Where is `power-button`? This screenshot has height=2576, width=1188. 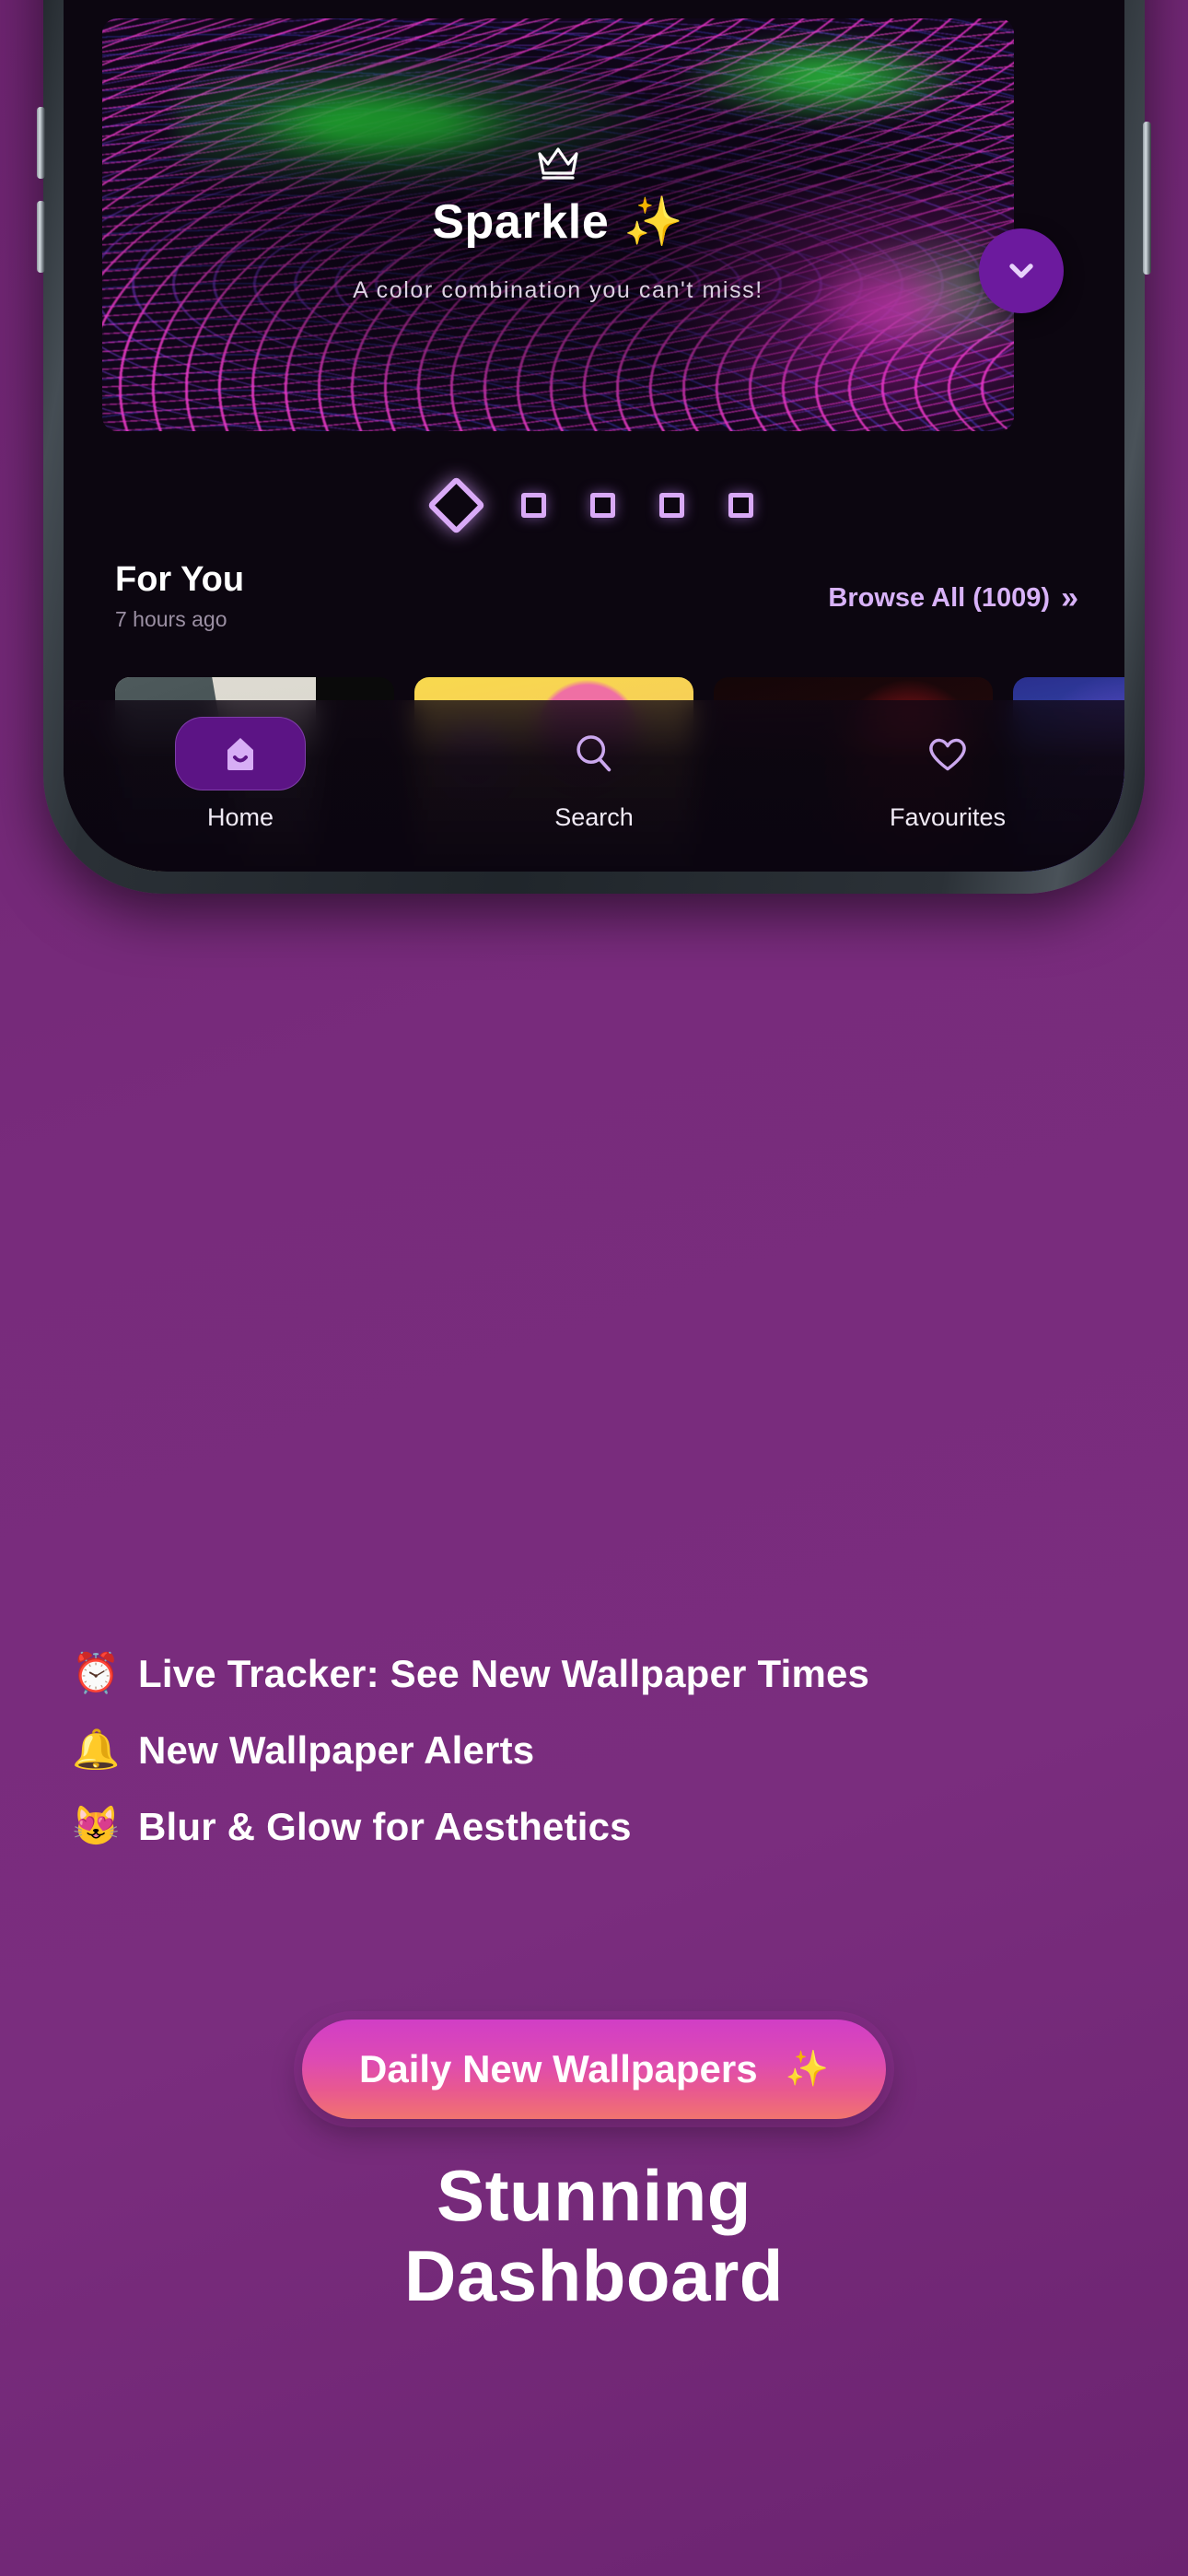
power-button is located at coordinates (1147, 198).